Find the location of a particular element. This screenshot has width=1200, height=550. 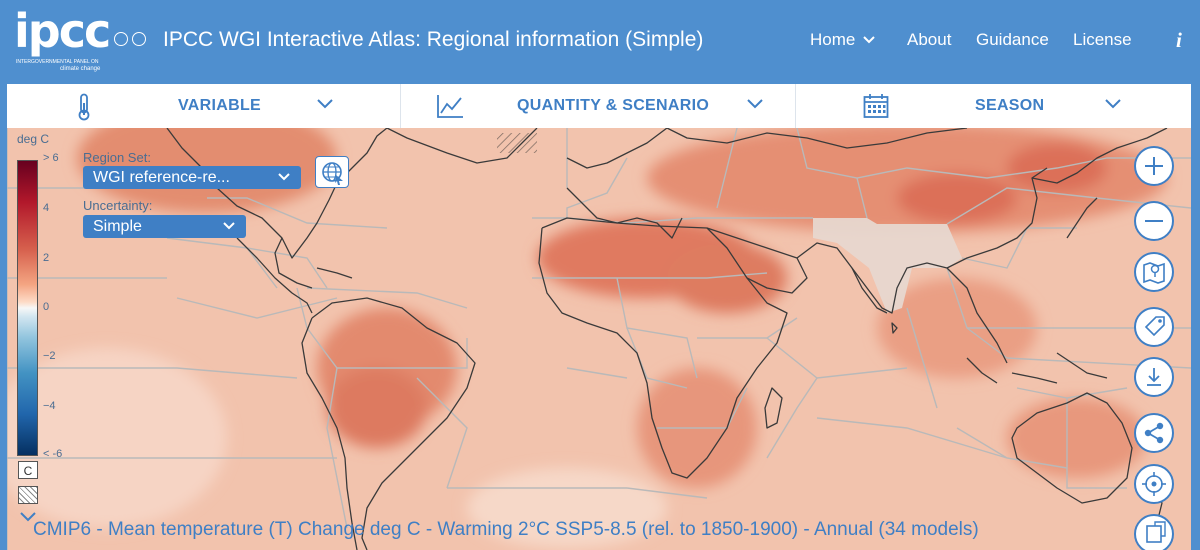

legend-tick-max: > 6 is located at coordinates (51, 158).